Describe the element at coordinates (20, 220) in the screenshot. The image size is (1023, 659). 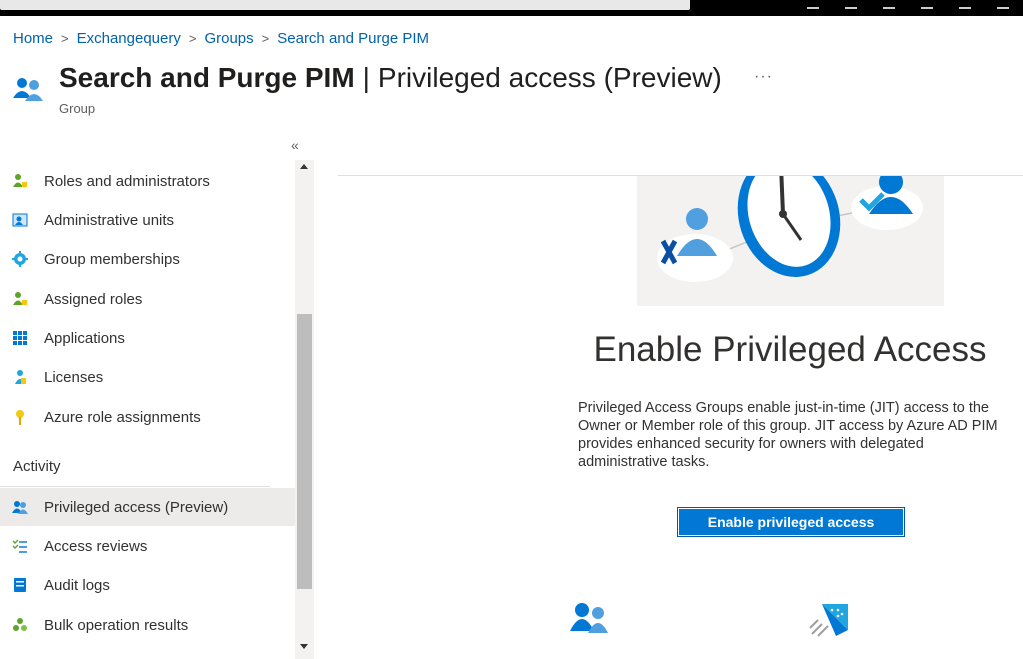
I see `admin-units-icon` at that location.